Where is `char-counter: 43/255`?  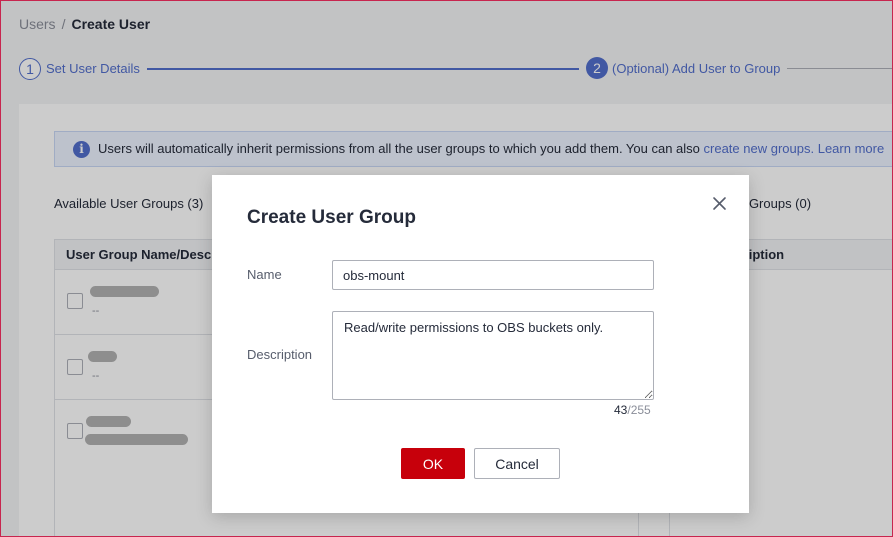 char-counter: 43/255 is located at coordinates (632, 410).